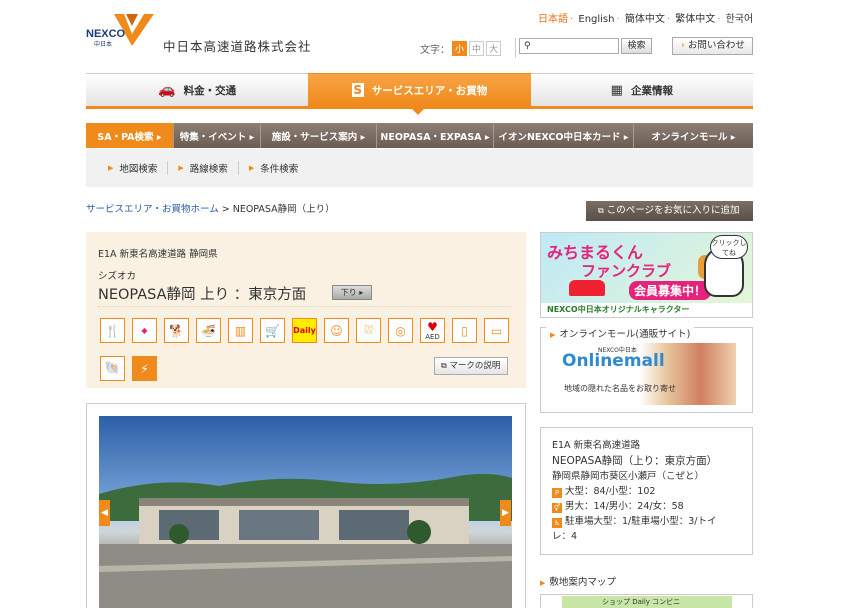 The height and width of the screenshot is (608, 843). Describe the element at coordinates (432, 336) in the screenshot. I see `aed-label: AED` at that location.